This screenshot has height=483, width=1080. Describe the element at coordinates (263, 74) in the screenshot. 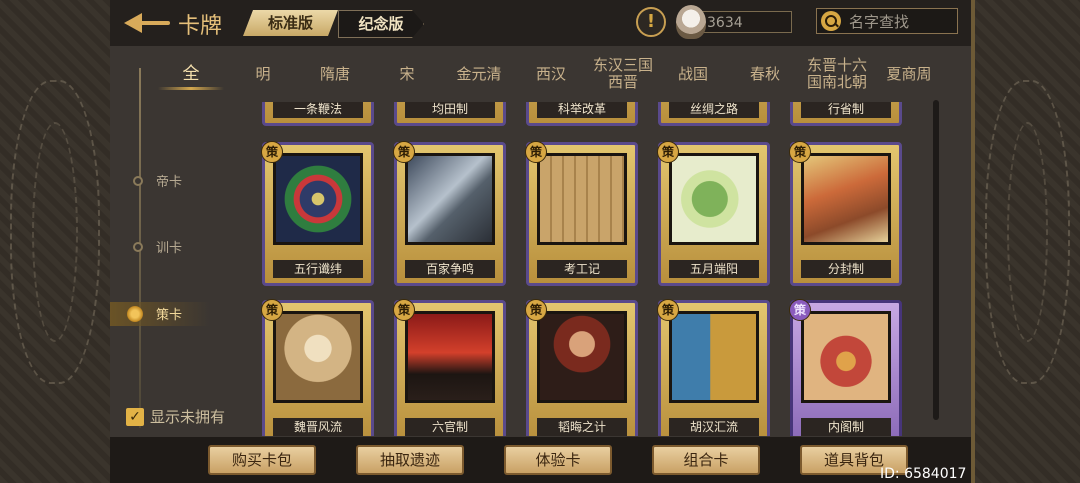

I see `tab-era-ming: 明` at that location.